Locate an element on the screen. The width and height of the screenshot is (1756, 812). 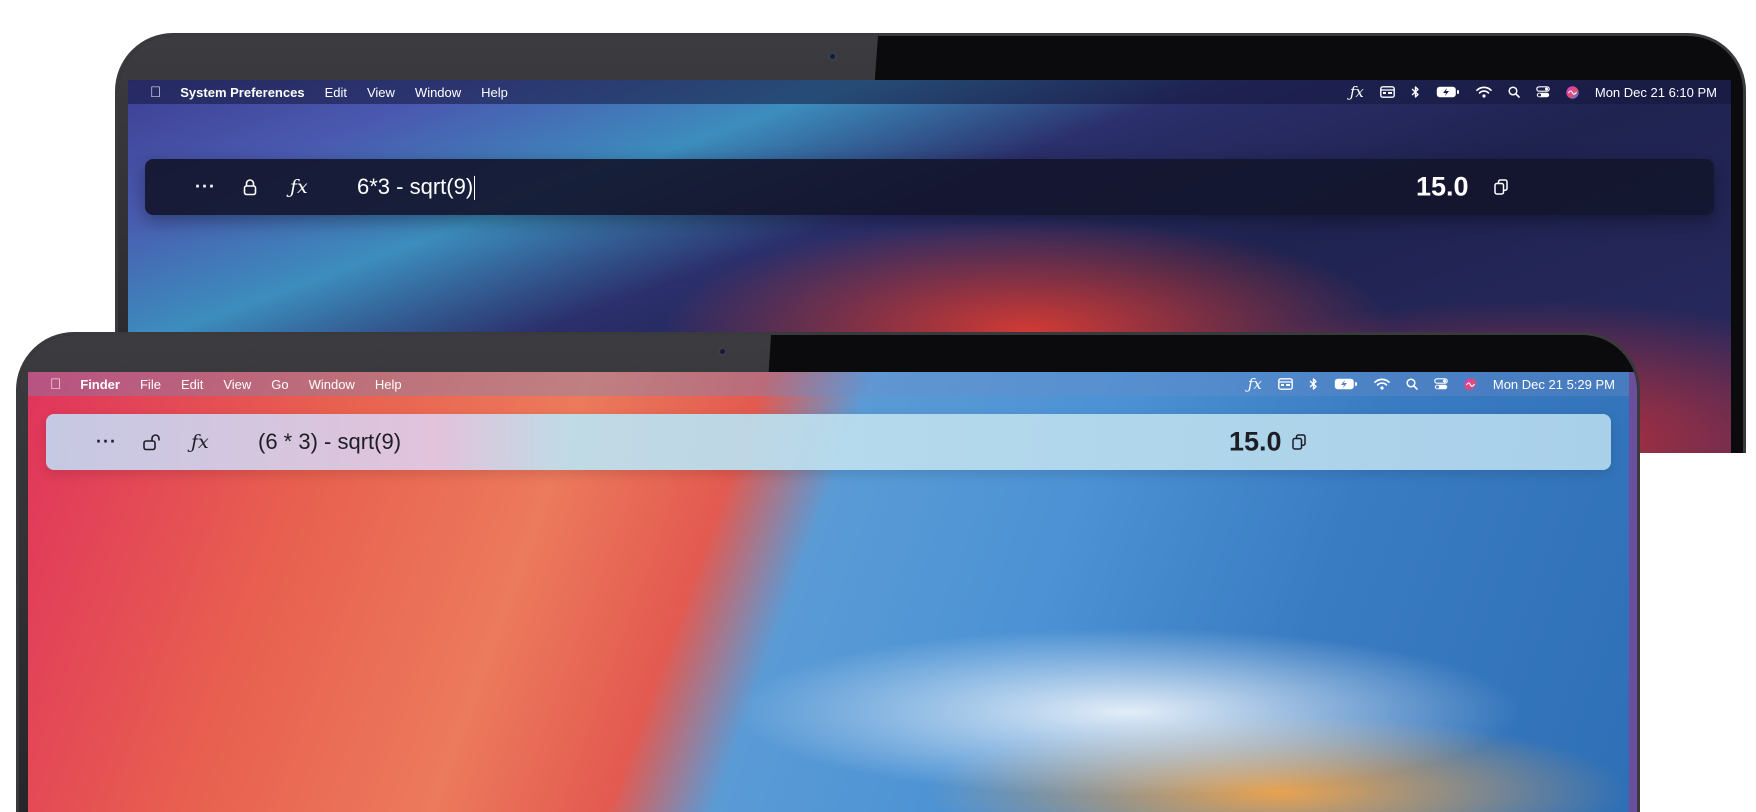
text-caret is located at coordinates (475, 188).